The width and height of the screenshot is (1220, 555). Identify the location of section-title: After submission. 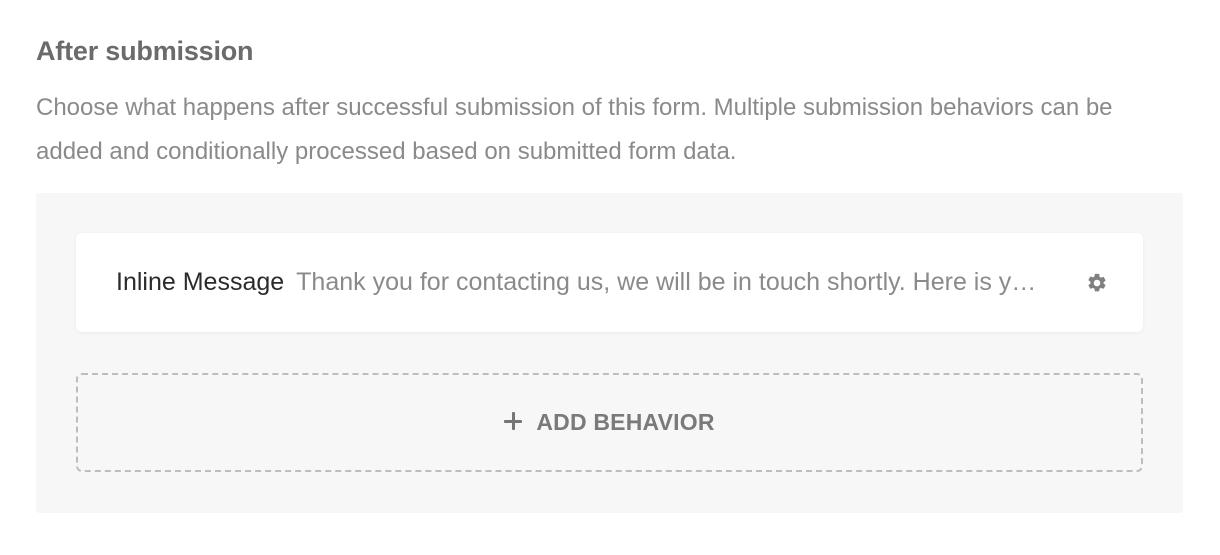
(145, 51).